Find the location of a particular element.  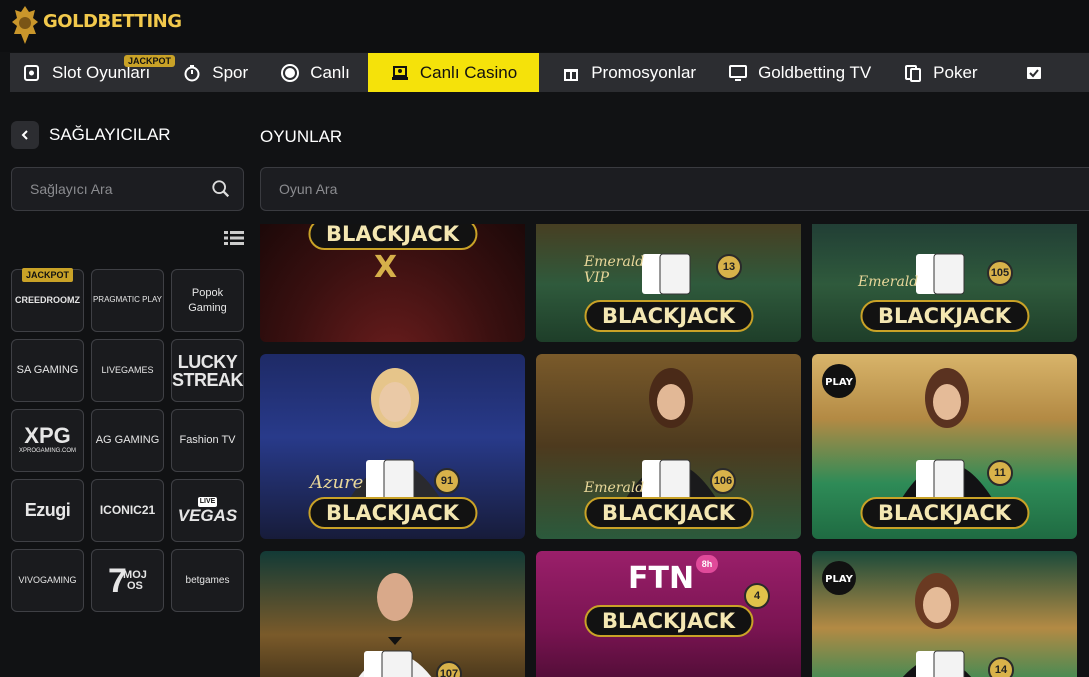

collapse-sidebar-button is located at coordinates (25, 135).